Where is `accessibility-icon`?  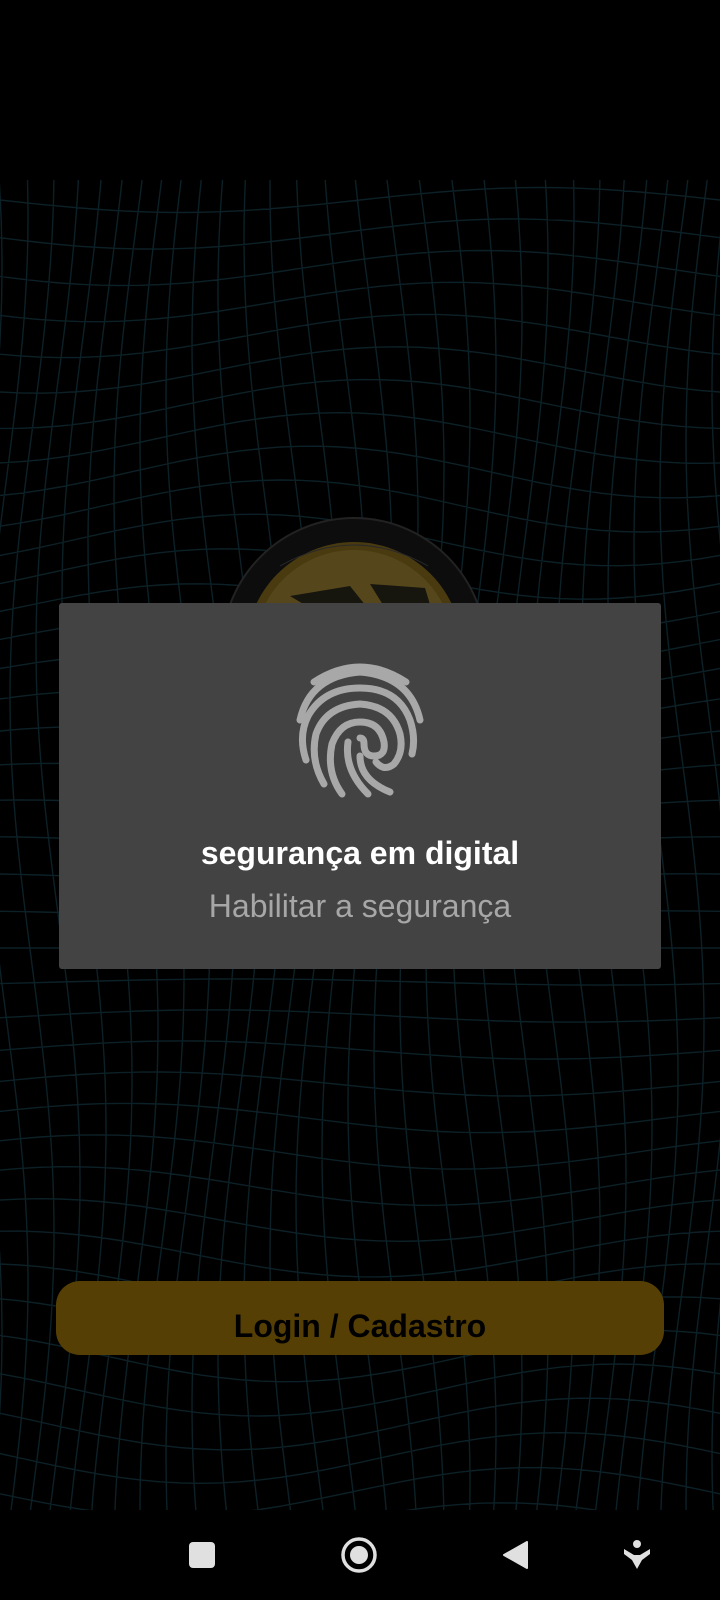 accessibility-icon is located at coordinates (637, 1554).